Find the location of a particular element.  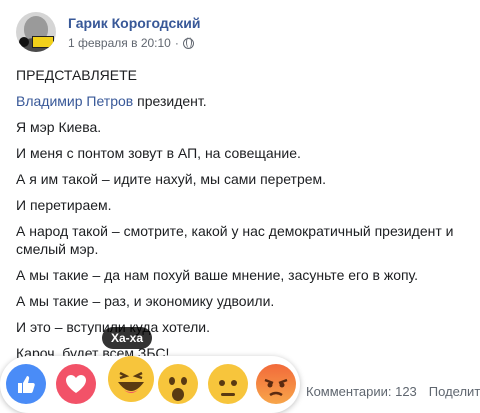

wow-mouth is located at coordinates (178, 394).